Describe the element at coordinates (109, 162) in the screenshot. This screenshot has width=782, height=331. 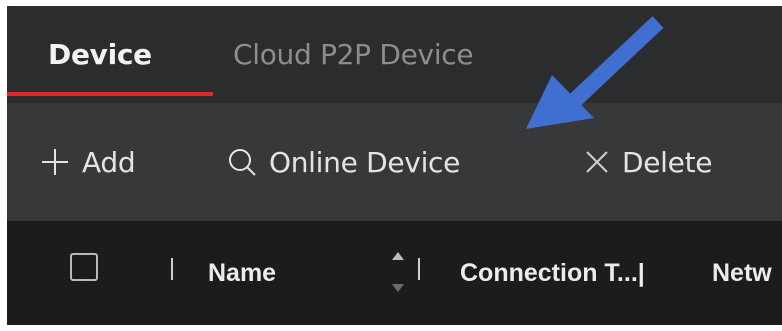
I see `add-label: Add` at that location.